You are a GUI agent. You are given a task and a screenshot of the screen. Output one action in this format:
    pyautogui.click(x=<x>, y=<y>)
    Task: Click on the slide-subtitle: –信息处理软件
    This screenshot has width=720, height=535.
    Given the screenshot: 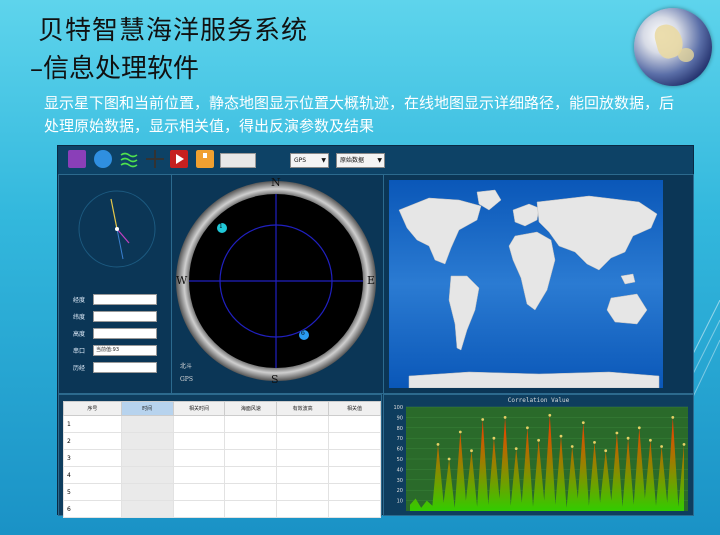 What is the action you would take?
    pyautogui.click(x=115, y=69)
    